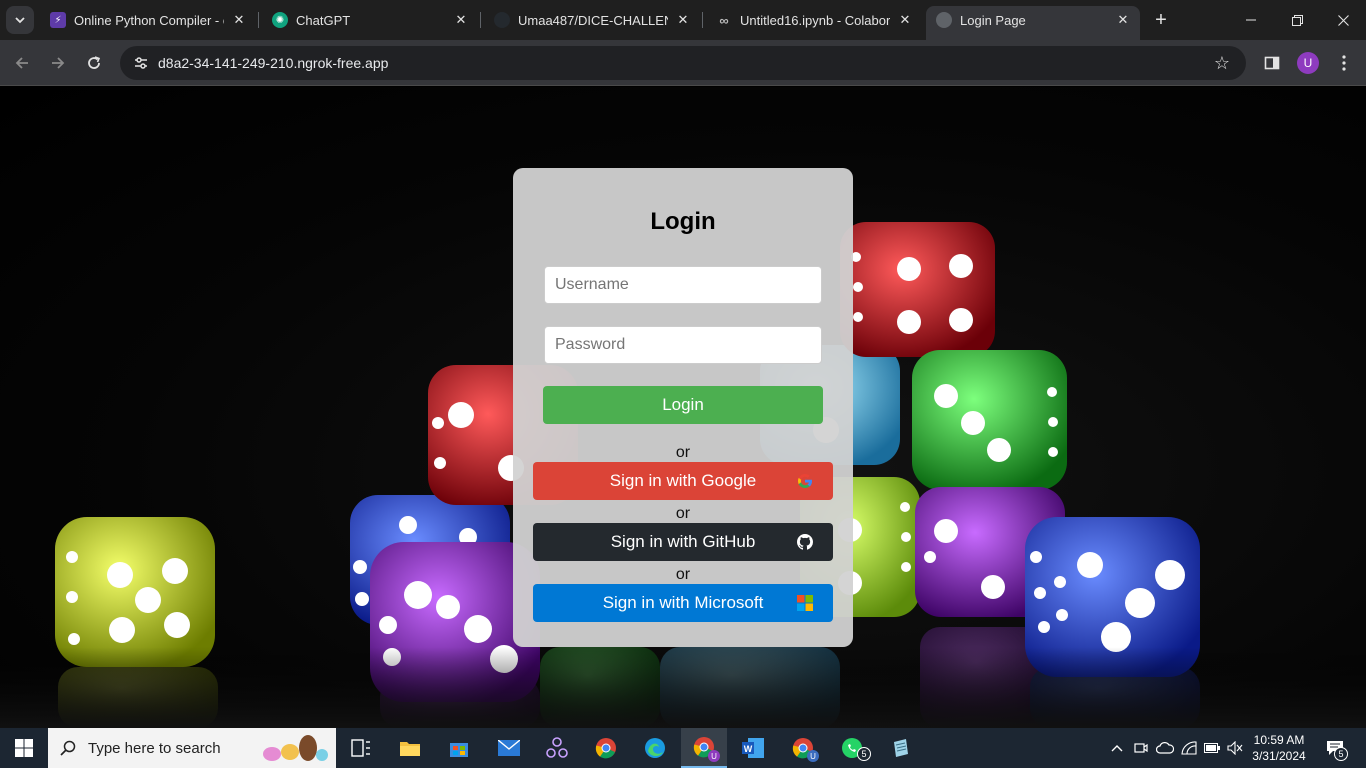 This screenshot has width=1366, height=768. What do you see at coordinates (814, 20) in the screenshot?
I see `tab-colab: ∞ Untitled16.ipynb - Colaborat ✕` at bounding box center [814, 20].